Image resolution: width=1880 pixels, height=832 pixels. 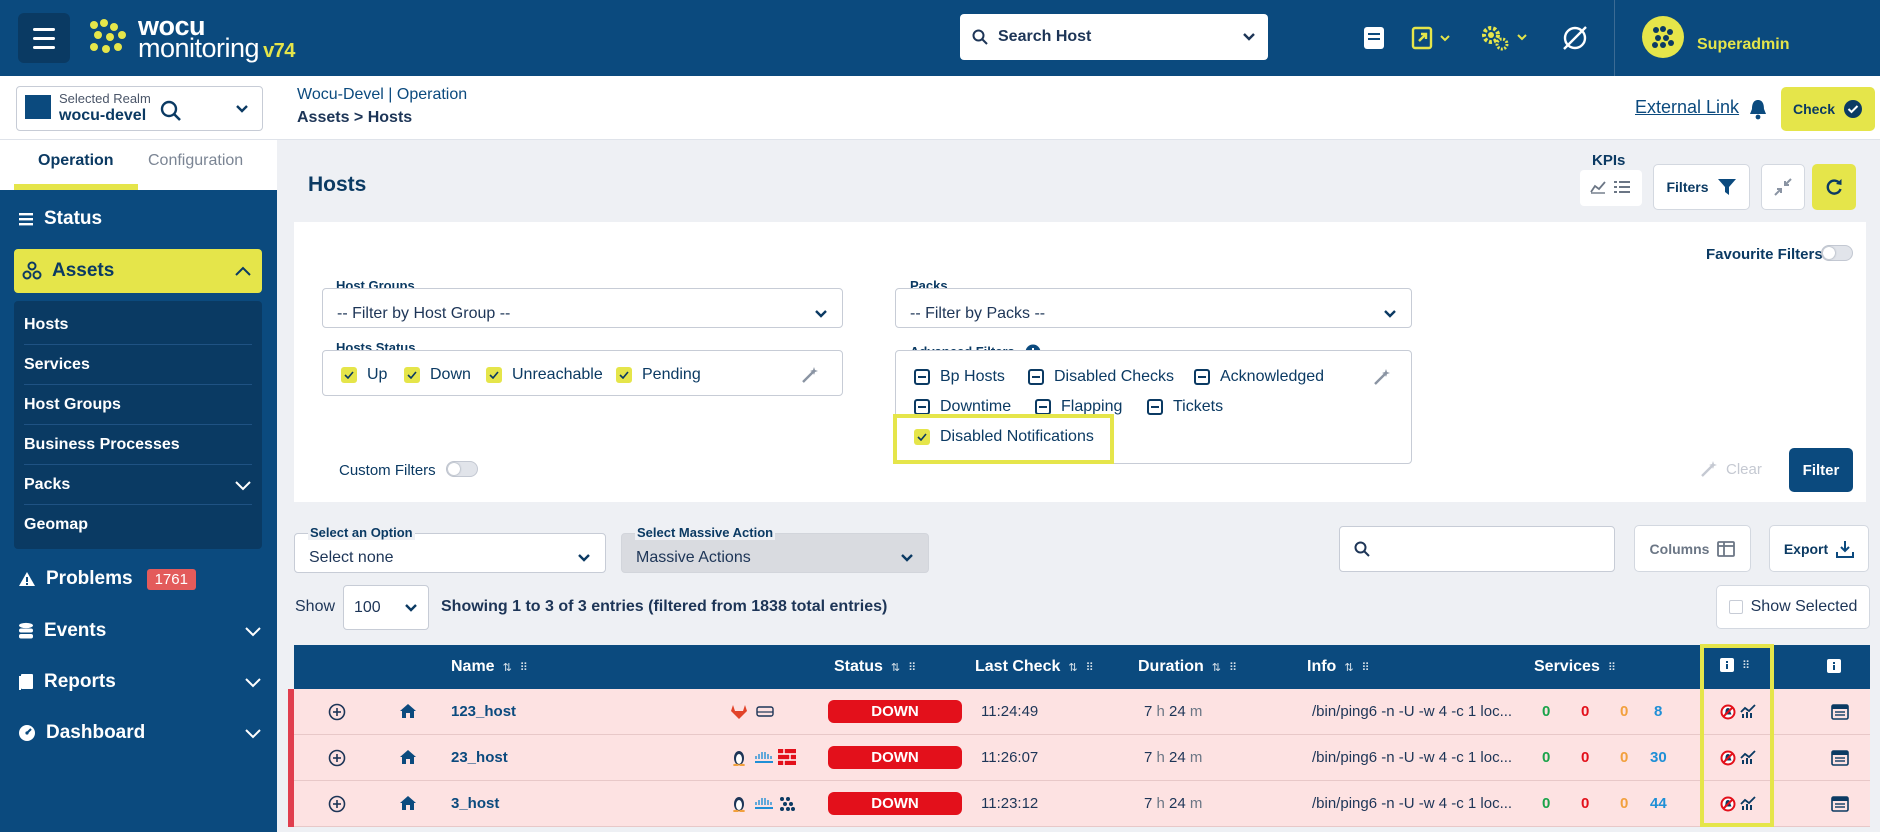 I want to click on sidebar-item-business-processes: Business Processes, so click(x=138, y=445).